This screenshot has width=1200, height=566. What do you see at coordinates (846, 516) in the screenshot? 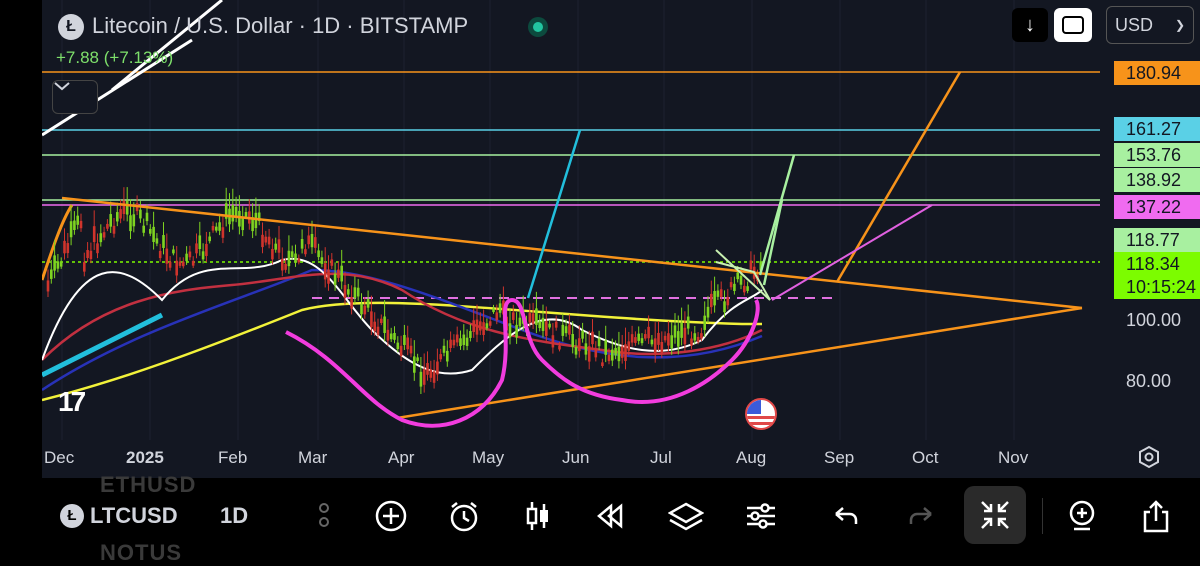
I see `undo-icon` at bounding box center [846, 516].